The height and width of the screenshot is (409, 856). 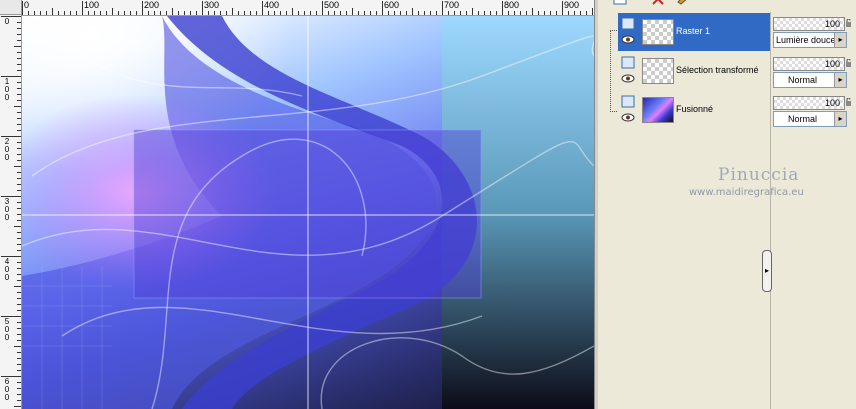 What do you see at coordinates (620, 4) in the screenshot?
I see `new-layer-icon` at bounding box center [620, 4].